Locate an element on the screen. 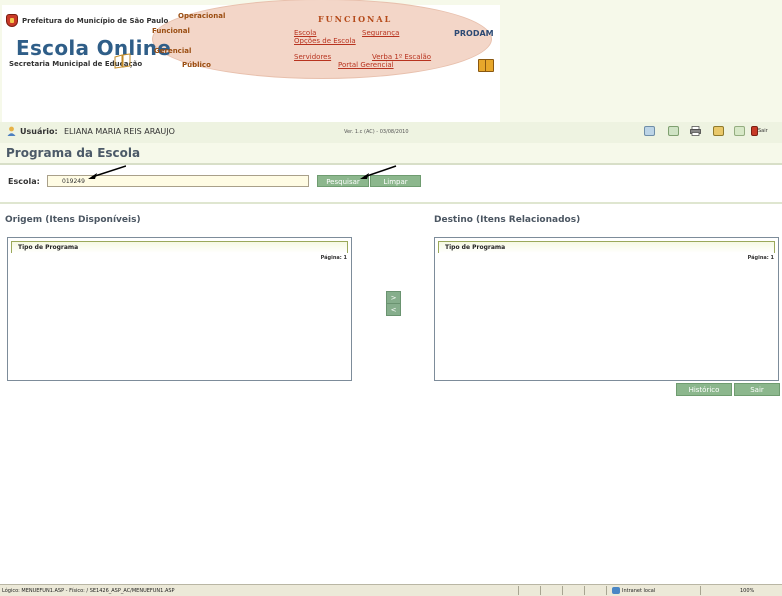  prefeitura-text: Prefeitura do Município de São Paulo is located at coordinates (95, 21).